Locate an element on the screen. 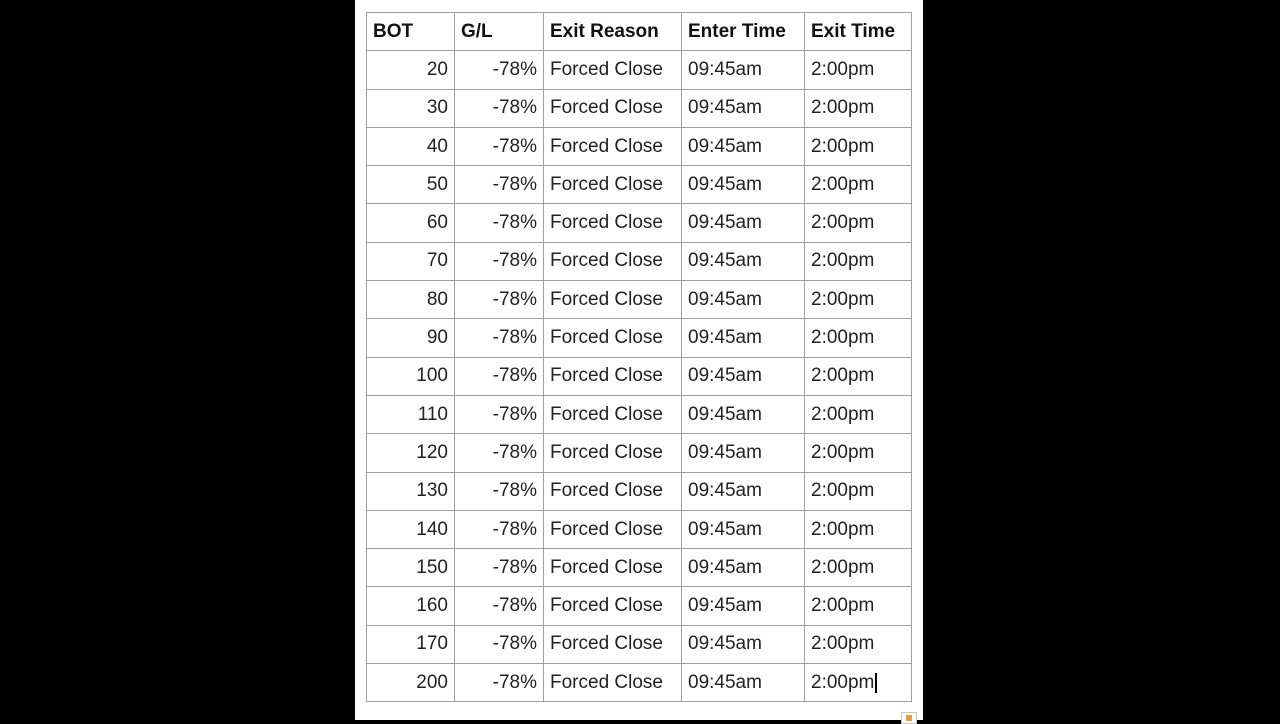  bot-cell: 50 is located at coordinates (410, 185).